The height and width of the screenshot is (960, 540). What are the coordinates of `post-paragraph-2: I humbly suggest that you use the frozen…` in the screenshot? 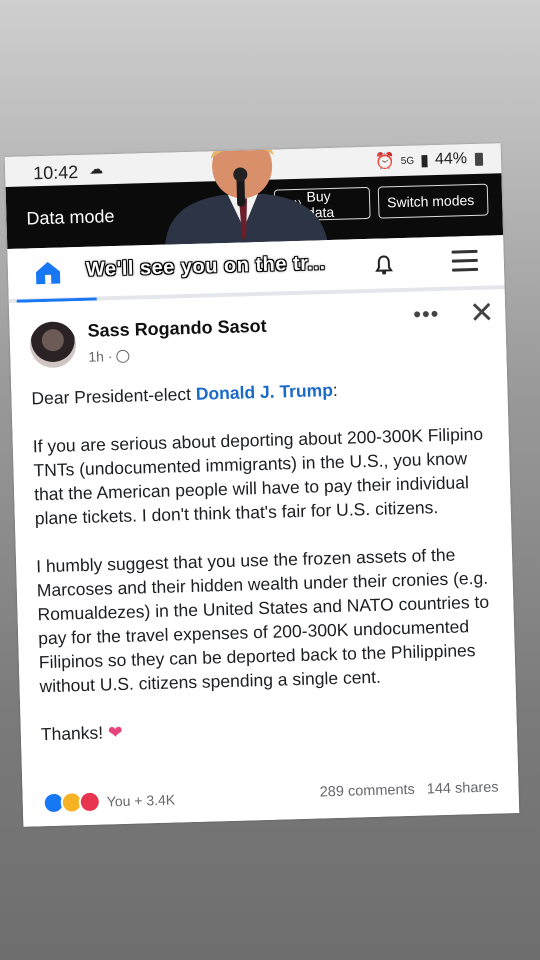 It's located at (262, 620).